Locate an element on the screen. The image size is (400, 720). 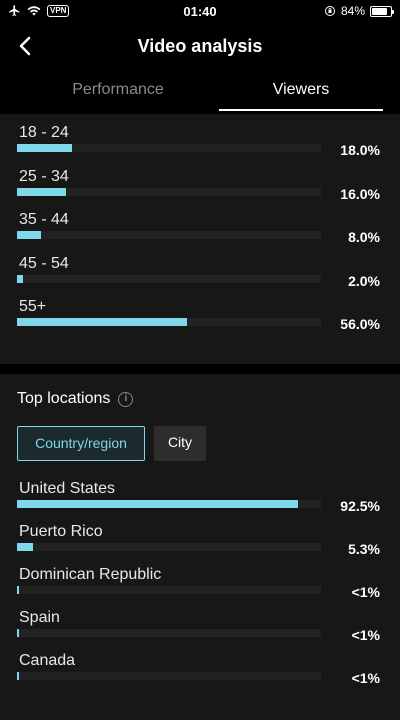
city-filter-button: City is located at coordinates (180, 443).